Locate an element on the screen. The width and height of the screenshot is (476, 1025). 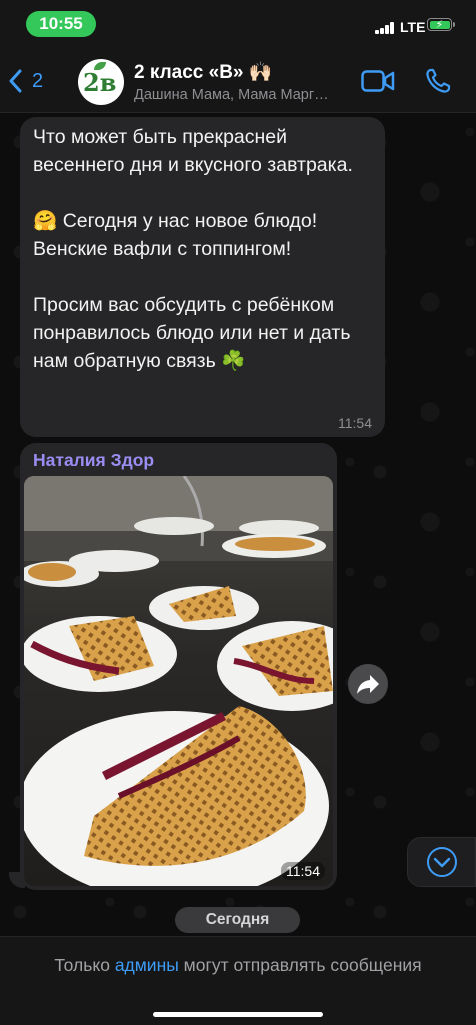
status-bar: 10:55 LTE ⚡ is located at coordinates (238, 25).